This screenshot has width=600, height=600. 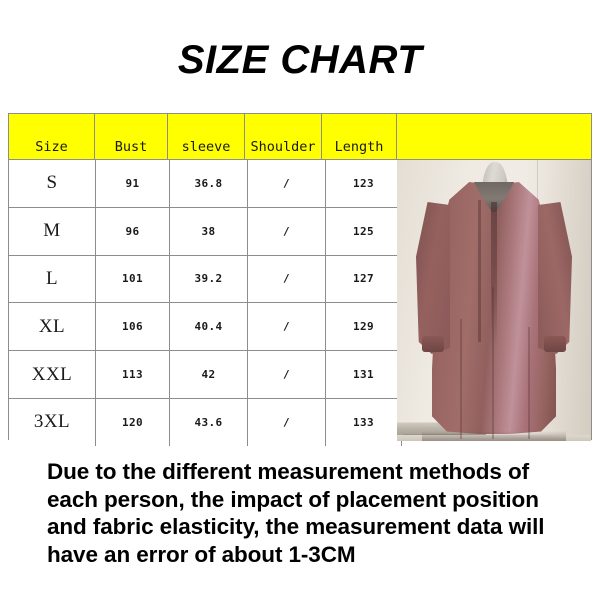 I want to click on table-row: 3XL 120 43.6 / 133, so click(x=205, y=422).